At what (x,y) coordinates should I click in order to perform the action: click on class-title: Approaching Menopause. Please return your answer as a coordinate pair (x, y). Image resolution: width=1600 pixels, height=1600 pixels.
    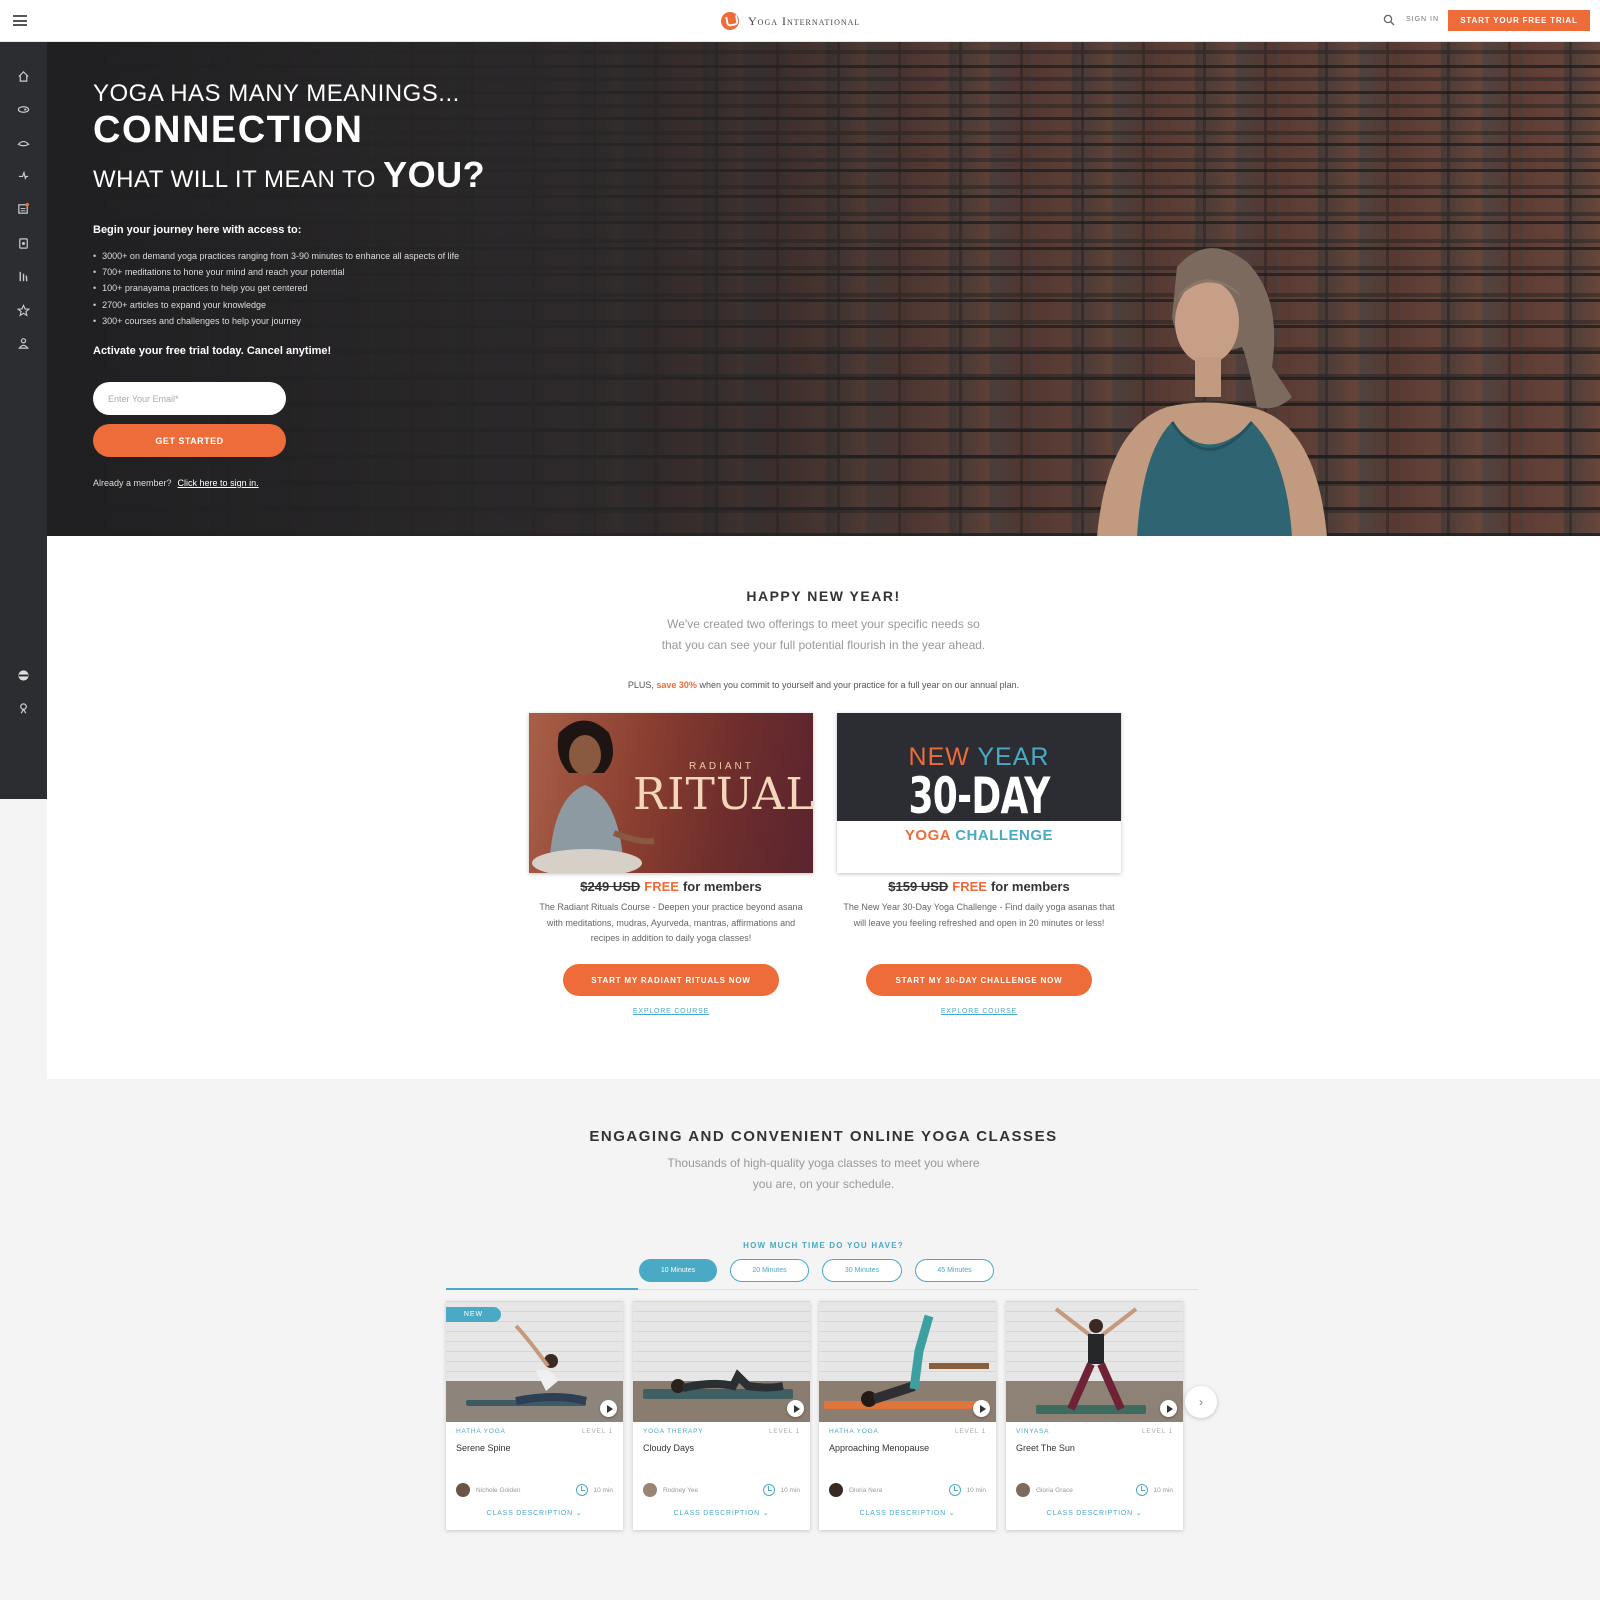
    Looking at the image, I should click on (879, 1448).